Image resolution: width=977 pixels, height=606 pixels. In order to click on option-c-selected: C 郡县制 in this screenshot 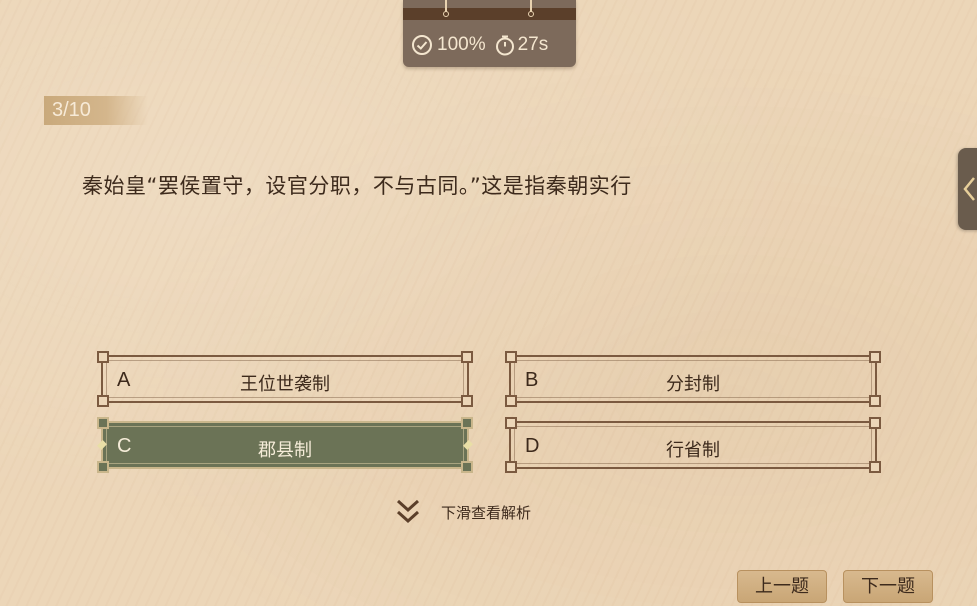, I will do `click(285, 445)`.